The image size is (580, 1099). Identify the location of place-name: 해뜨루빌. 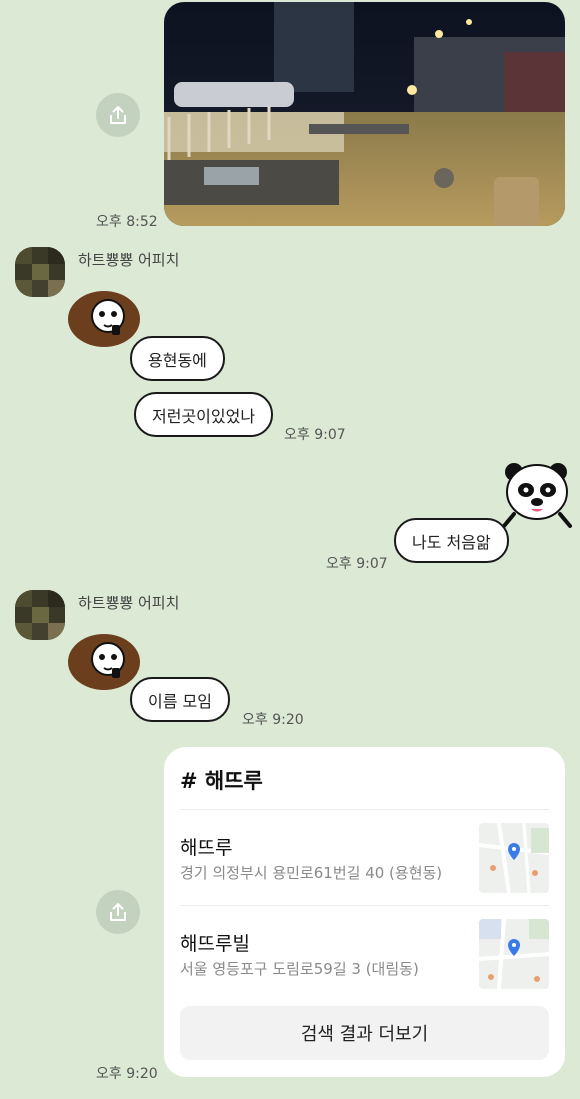
(215, 942).